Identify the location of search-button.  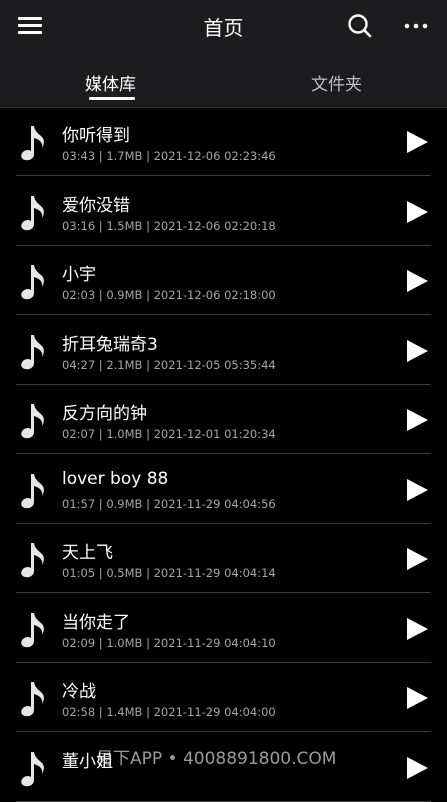
(360, 26).